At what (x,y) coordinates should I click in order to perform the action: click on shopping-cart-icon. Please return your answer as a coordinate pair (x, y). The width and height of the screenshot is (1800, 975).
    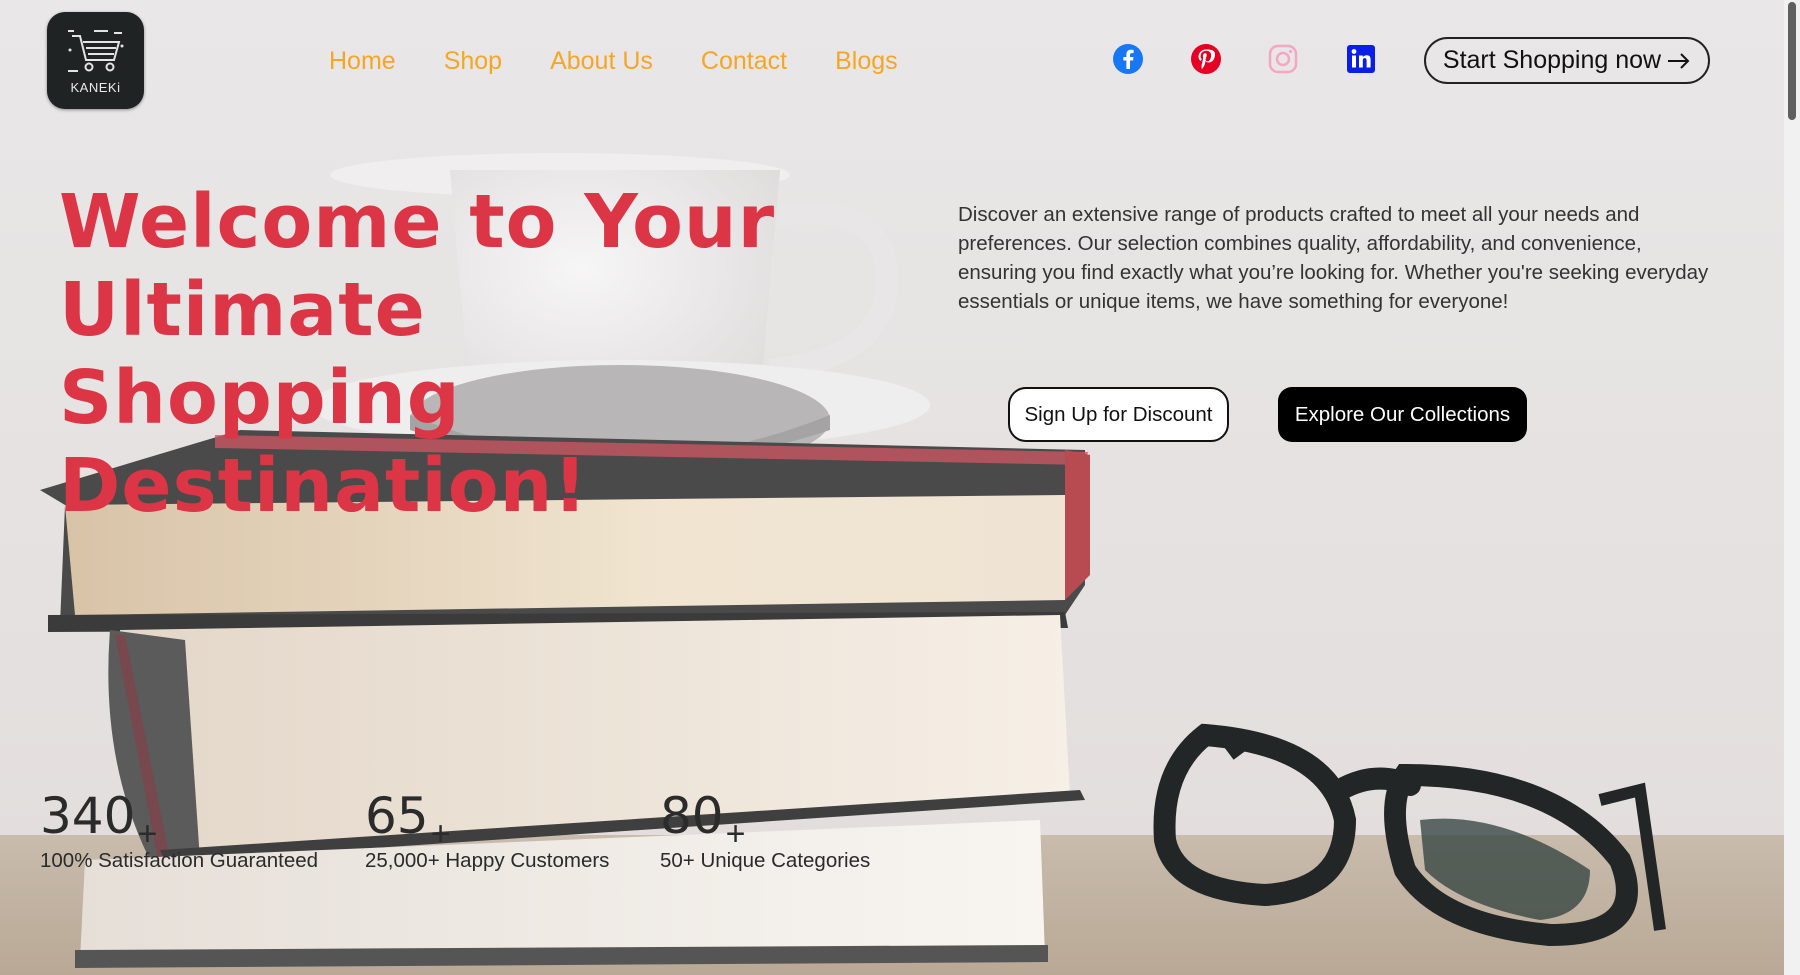
    Looking at the image, I should click on (95, 51).